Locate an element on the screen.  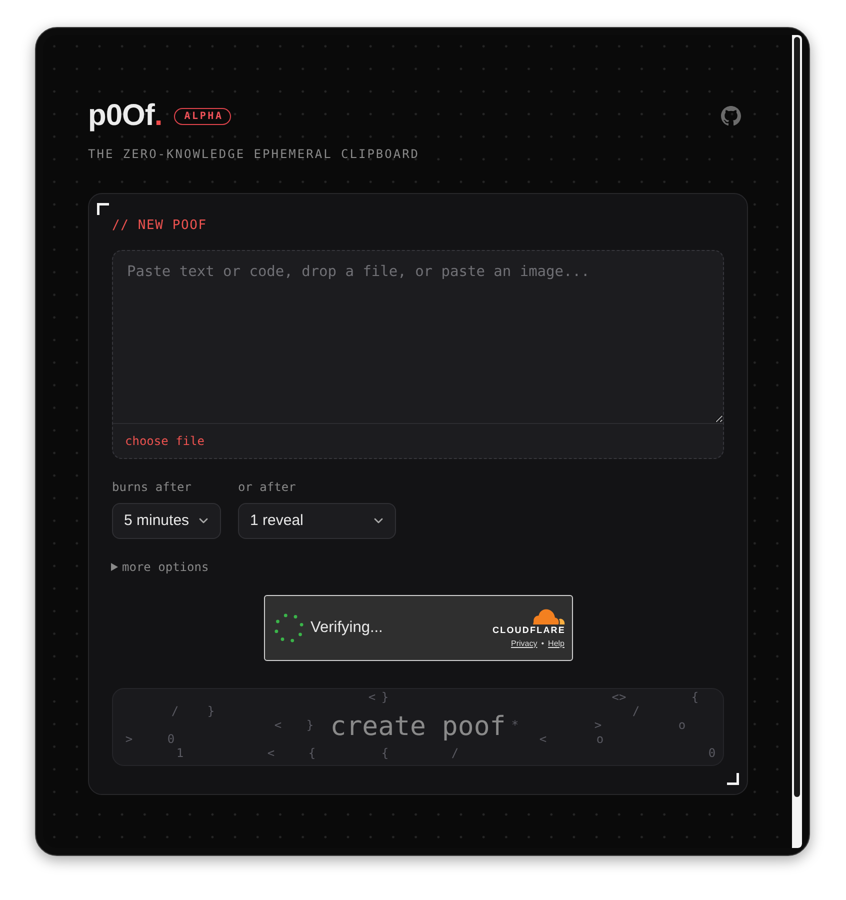
alpha-badge: ALPHA is located at coordinates (203, 116).